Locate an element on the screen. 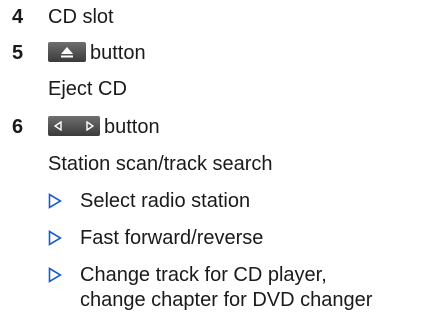 This screenshot has width=422, height=319. item-number: 5 is located at coordinates (18, 53).